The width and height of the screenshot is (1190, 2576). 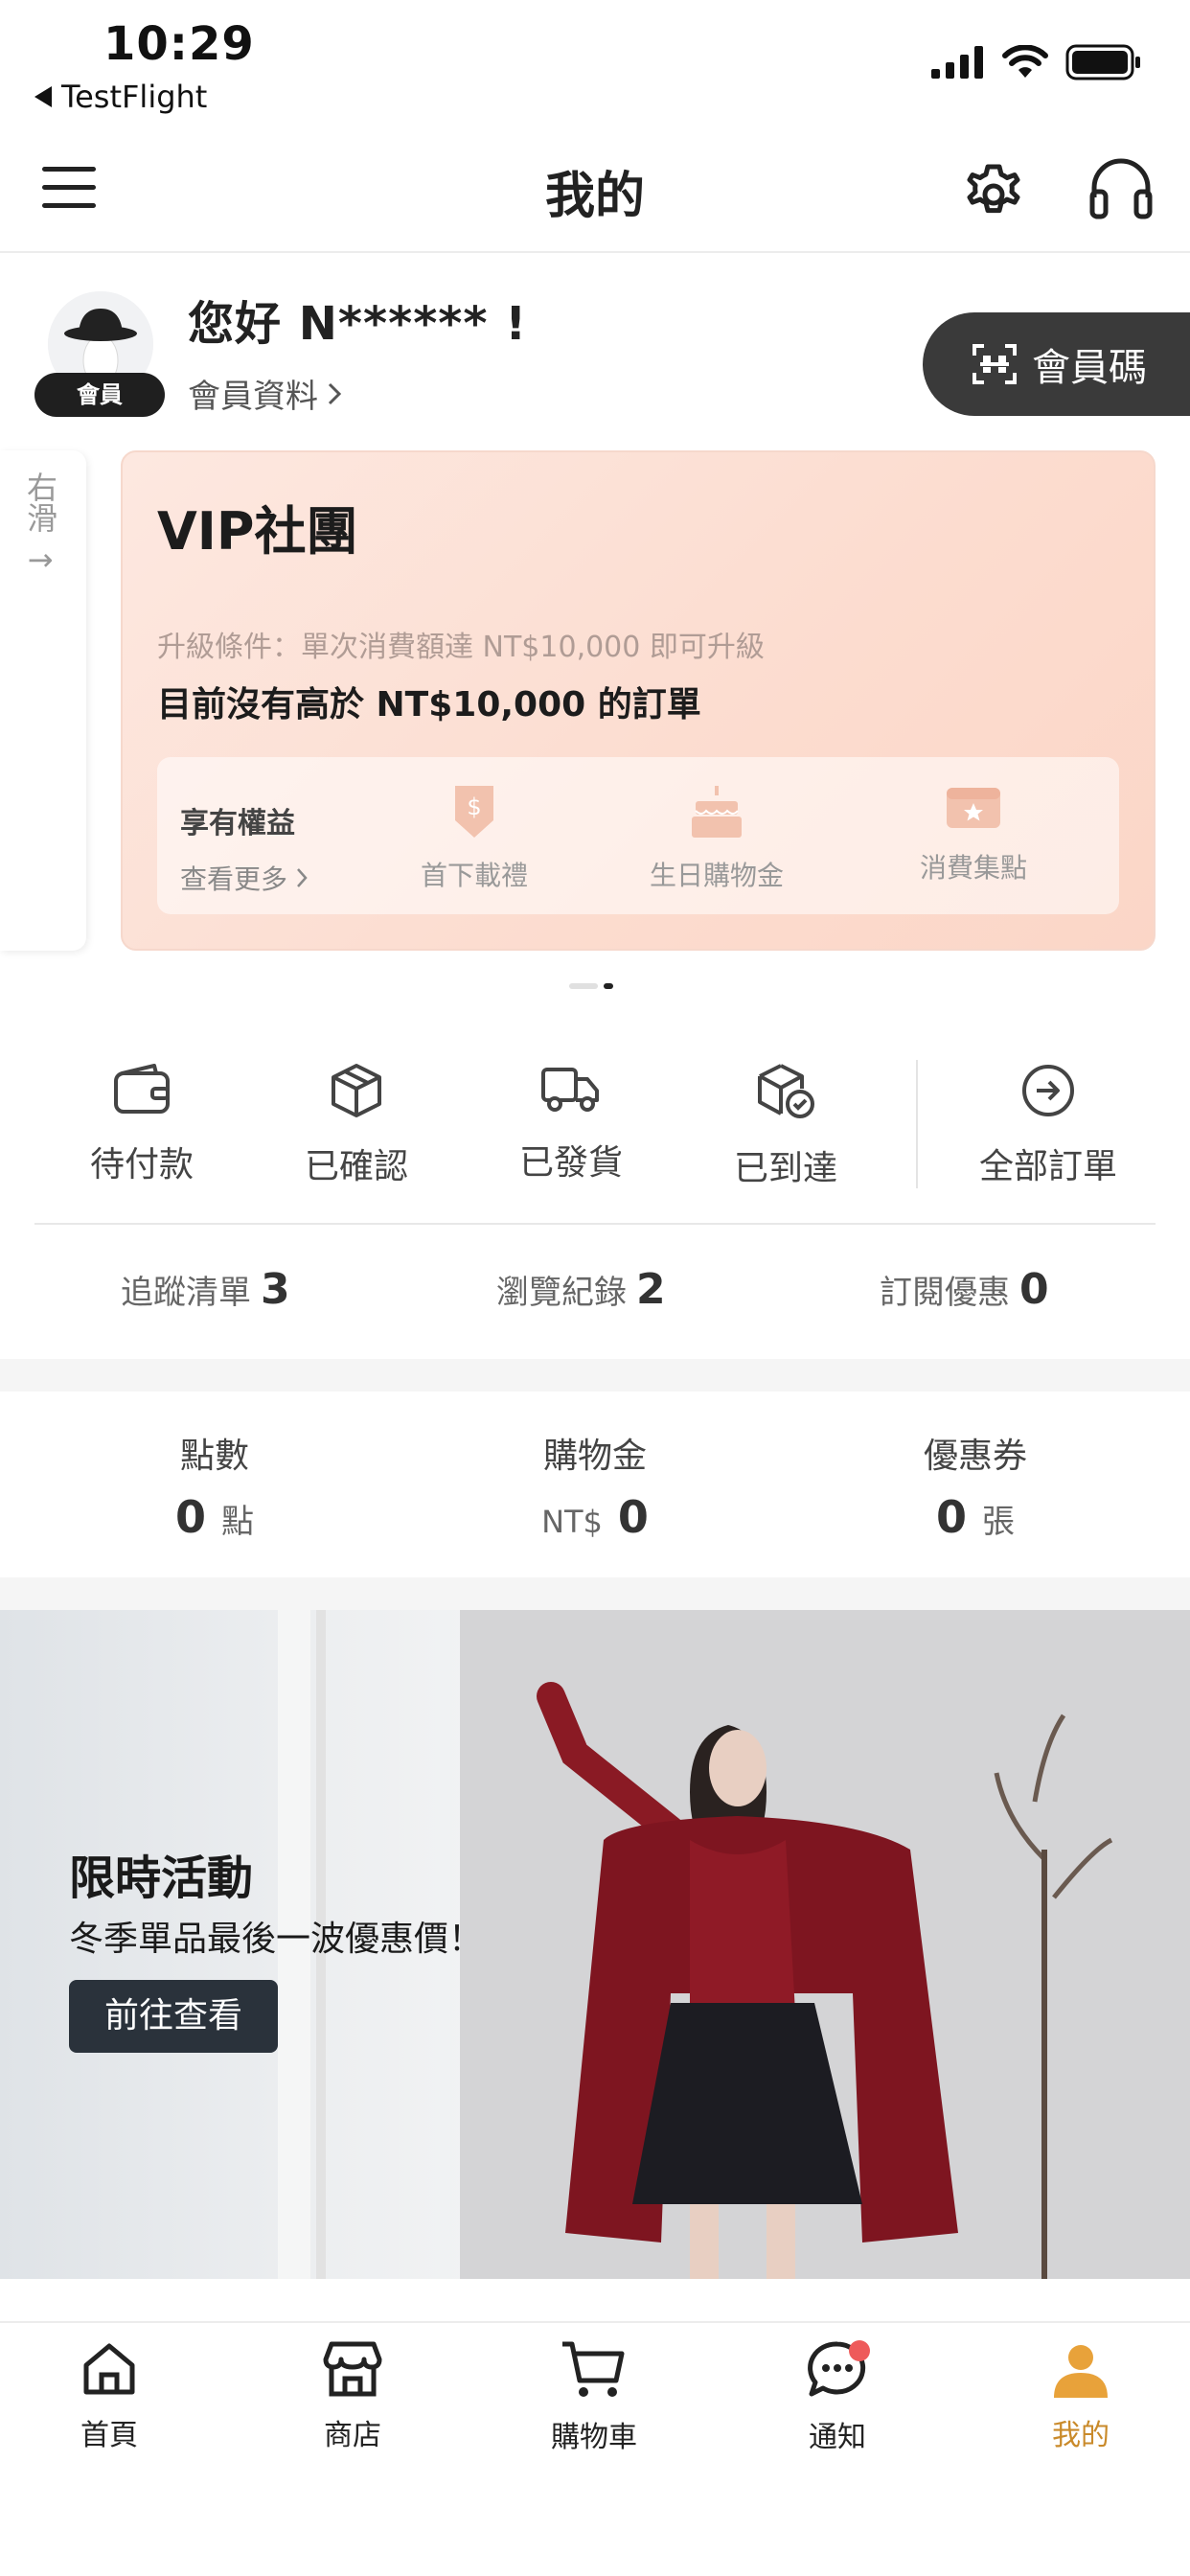 I want to click on tab-label: 首頁, so click(x=109, y=2435).